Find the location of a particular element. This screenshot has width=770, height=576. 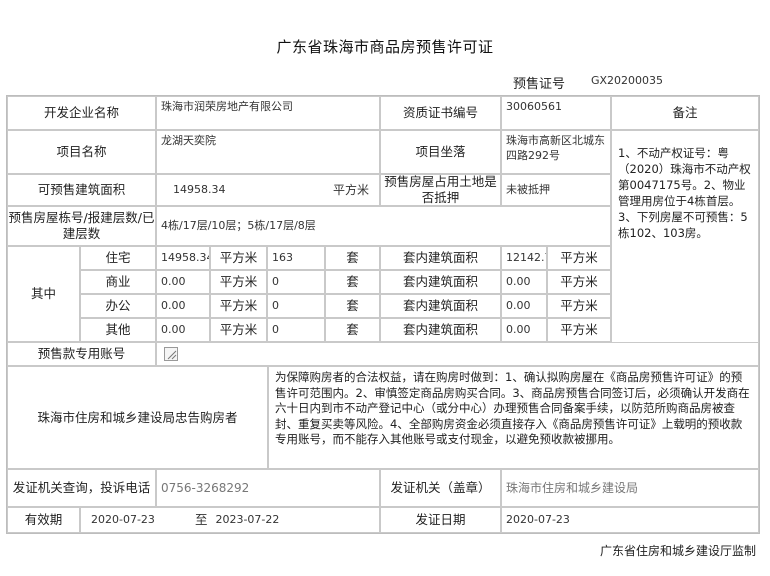

unit-set-commercial: 套 is located at coordinates (352, 282).